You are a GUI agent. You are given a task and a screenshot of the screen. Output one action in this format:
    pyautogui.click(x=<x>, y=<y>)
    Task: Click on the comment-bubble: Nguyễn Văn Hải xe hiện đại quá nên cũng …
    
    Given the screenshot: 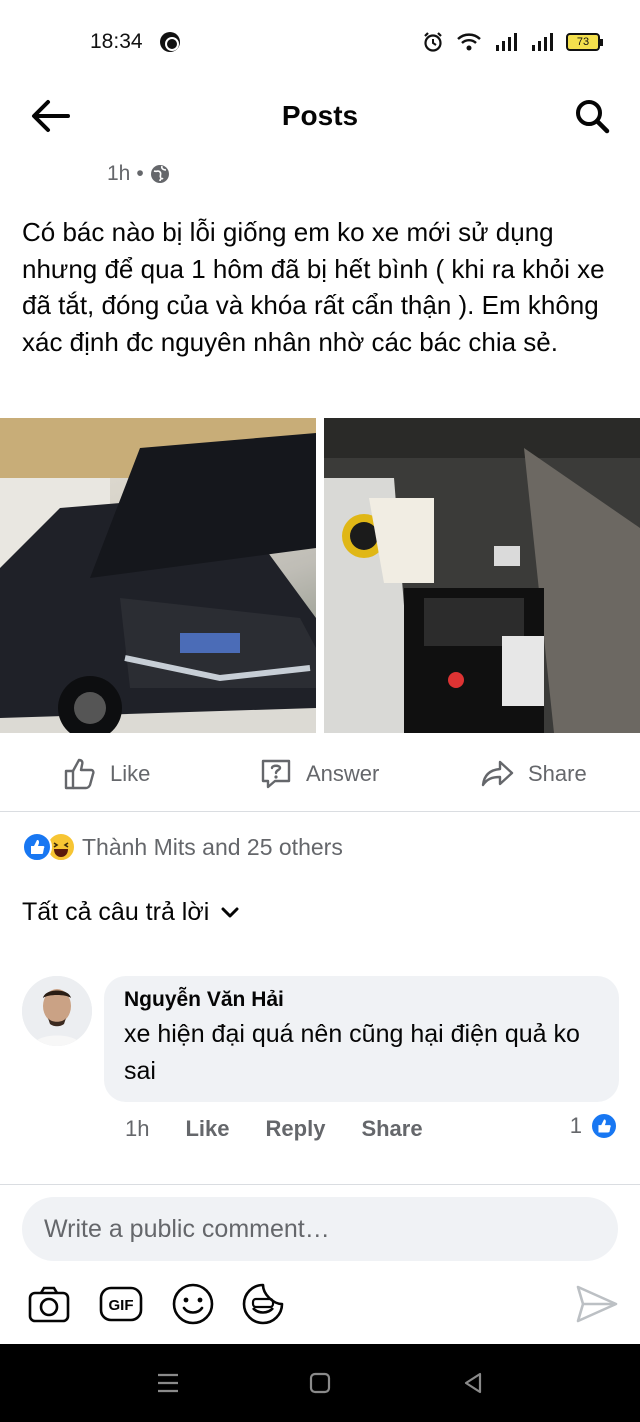 What is the action you would take?
    pyautogui.click(x=361, y=1039)
    